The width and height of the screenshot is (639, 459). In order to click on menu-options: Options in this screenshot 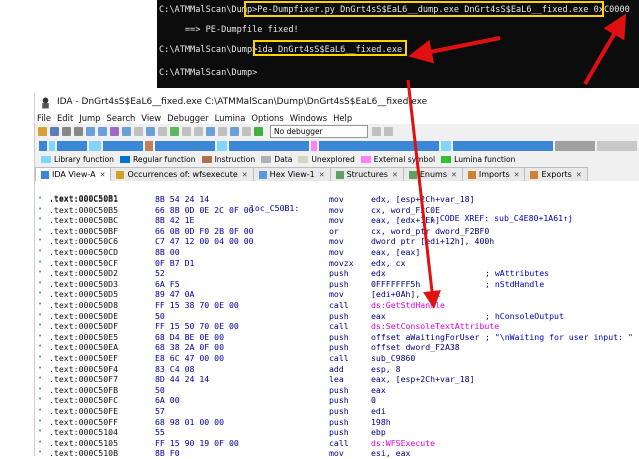, I will do `click(267, 118)`.